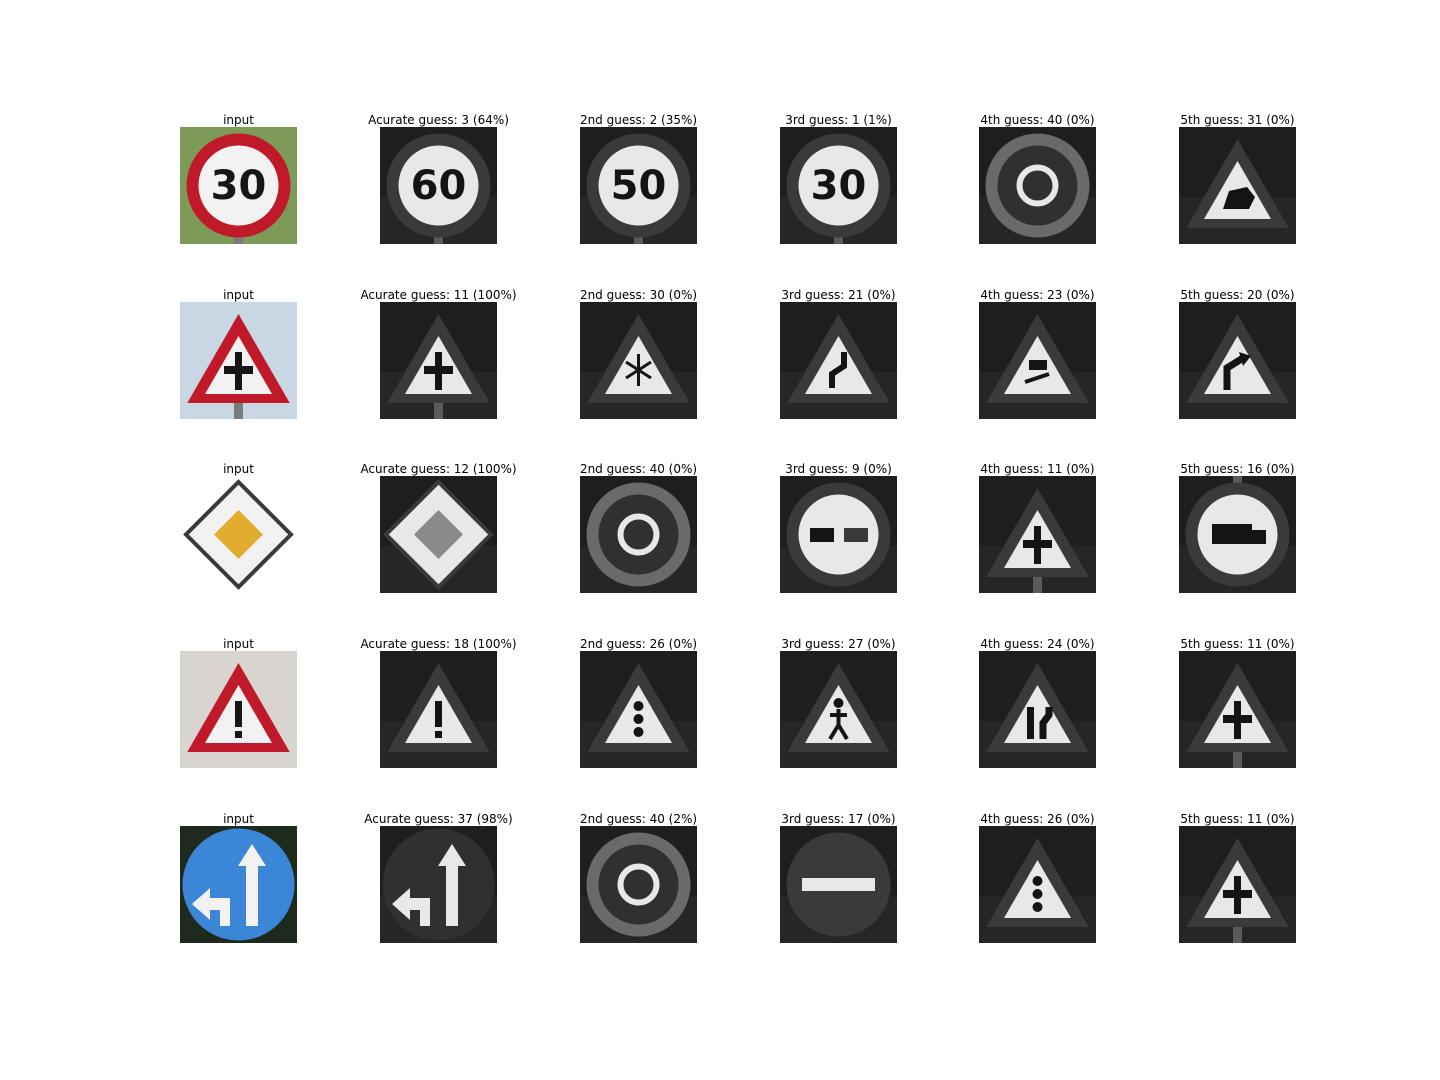  I want to click on guess-cell: 4th guess: 24 (0%), so click(1037, 705).